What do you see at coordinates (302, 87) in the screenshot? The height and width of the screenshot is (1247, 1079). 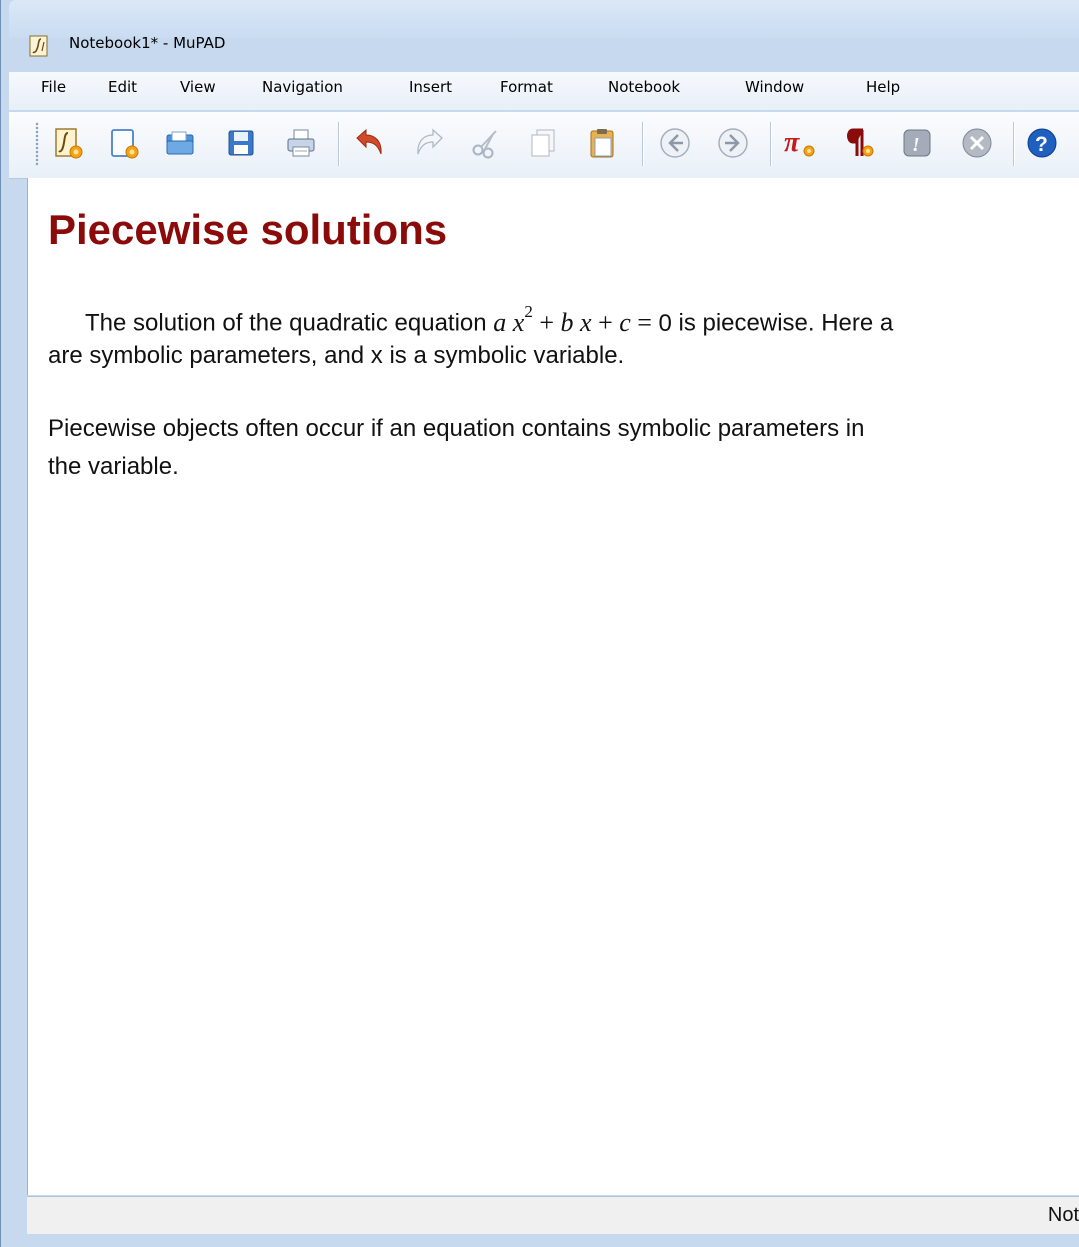 I see `menu-navigation: Navigation` at bounding box center [302, 87].